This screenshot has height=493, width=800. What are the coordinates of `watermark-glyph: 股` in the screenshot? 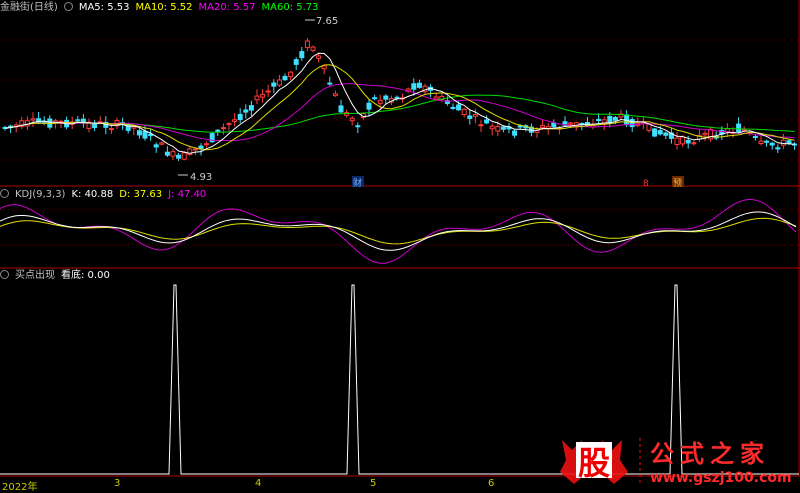 It's located at (594, 463).